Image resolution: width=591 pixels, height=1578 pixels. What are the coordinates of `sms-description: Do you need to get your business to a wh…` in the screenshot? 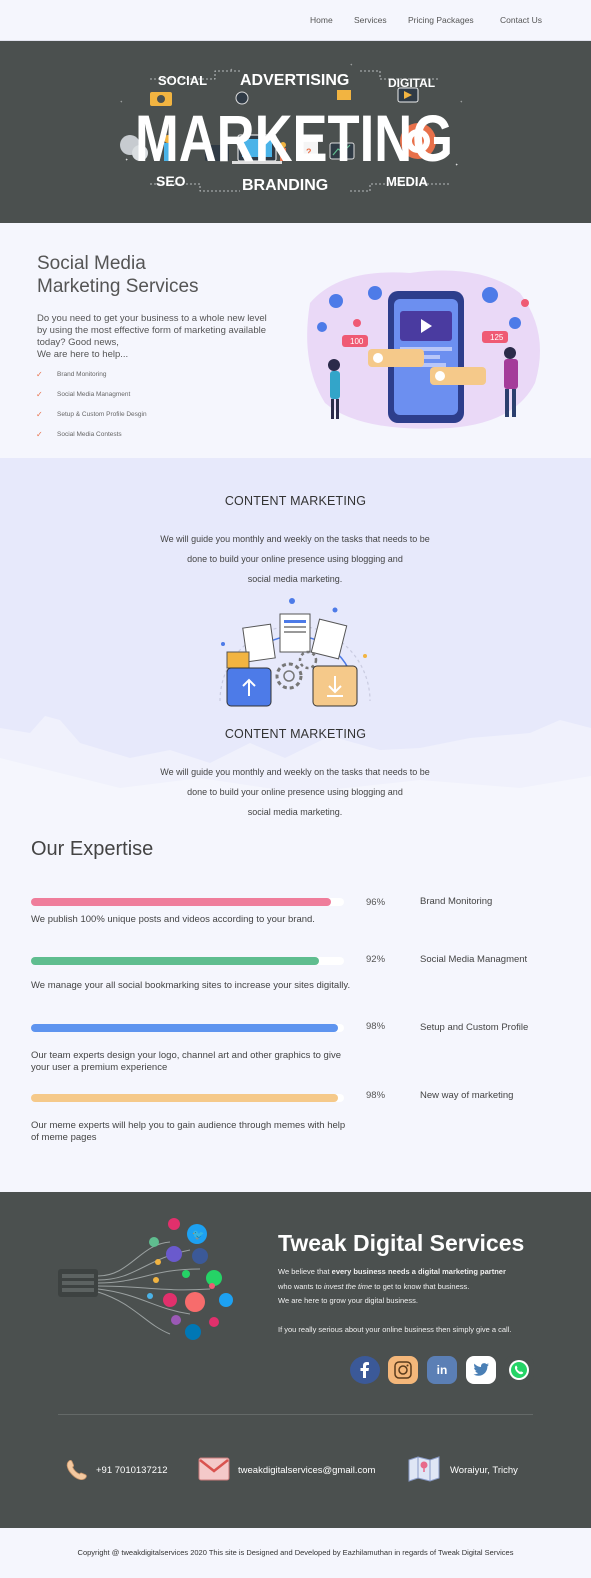 It's located at (152, 337).